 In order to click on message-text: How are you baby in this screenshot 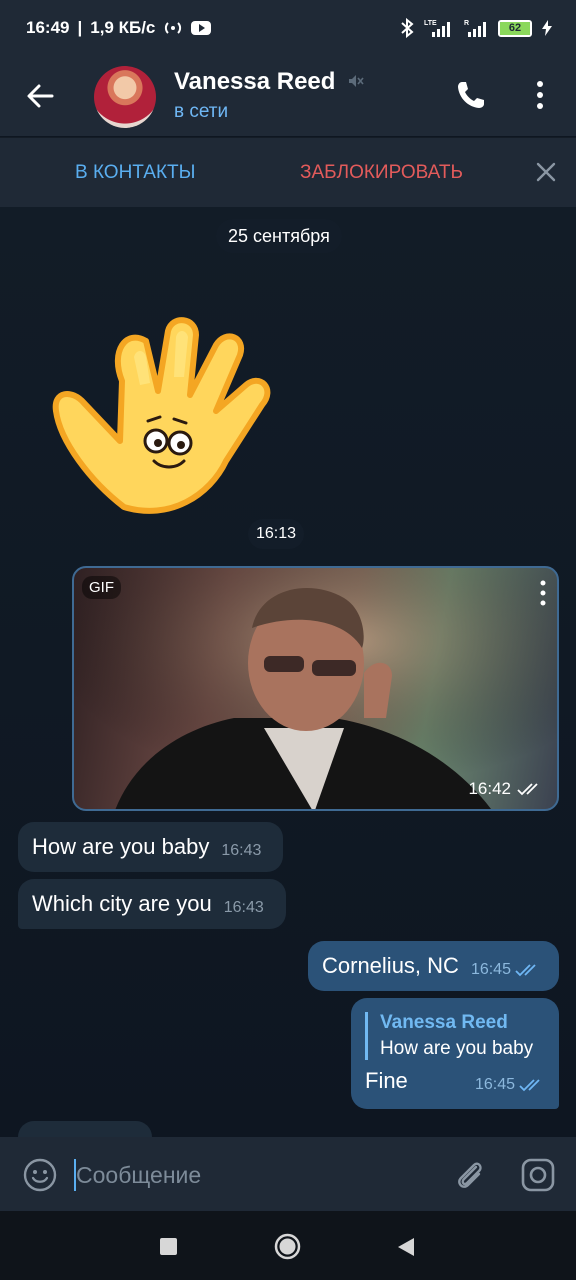, I will do `click(121, 846)`.